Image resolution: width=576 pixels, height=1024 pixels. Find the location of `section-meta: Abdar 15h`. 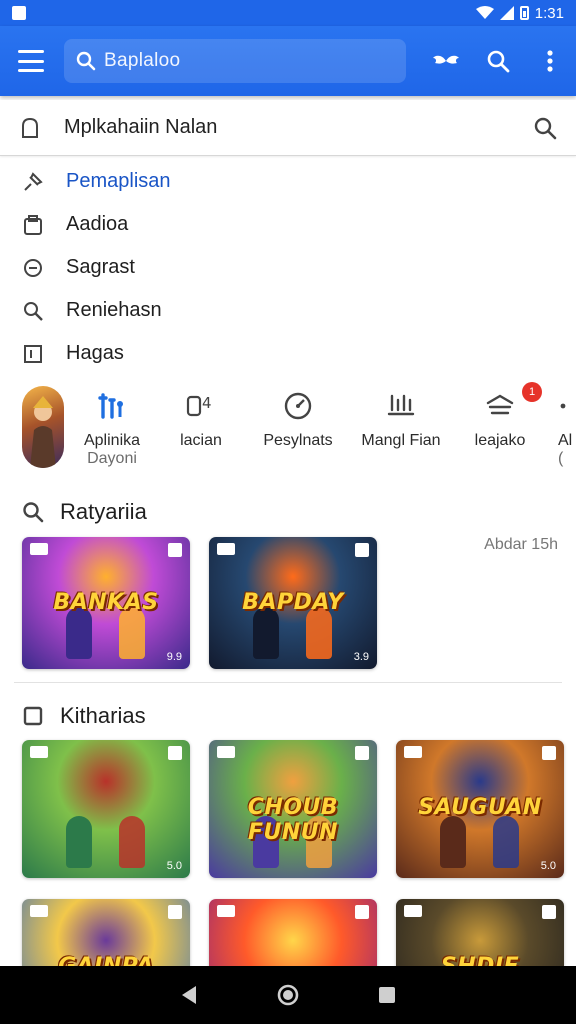

section-meta: Abdar 15h is located at coordinates (521, 544).